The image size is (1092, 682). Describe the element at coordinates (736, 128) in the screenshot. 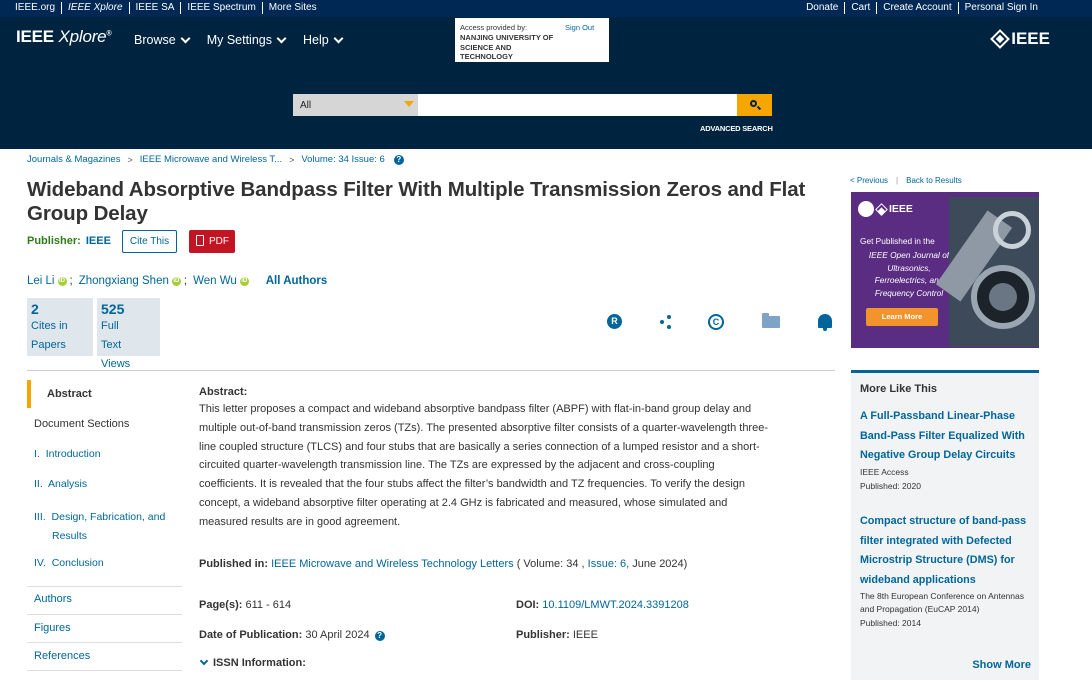

I see `advanced-search-link: ADVANCED SEARCH` at that location.